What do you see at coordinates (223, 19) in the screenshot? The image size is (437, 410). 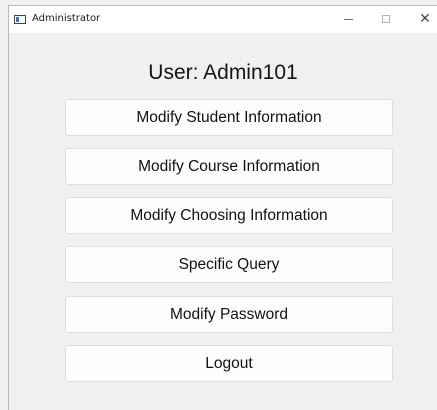 I see `title-bar: Administrator ✕` at bounding box center [223, 19].